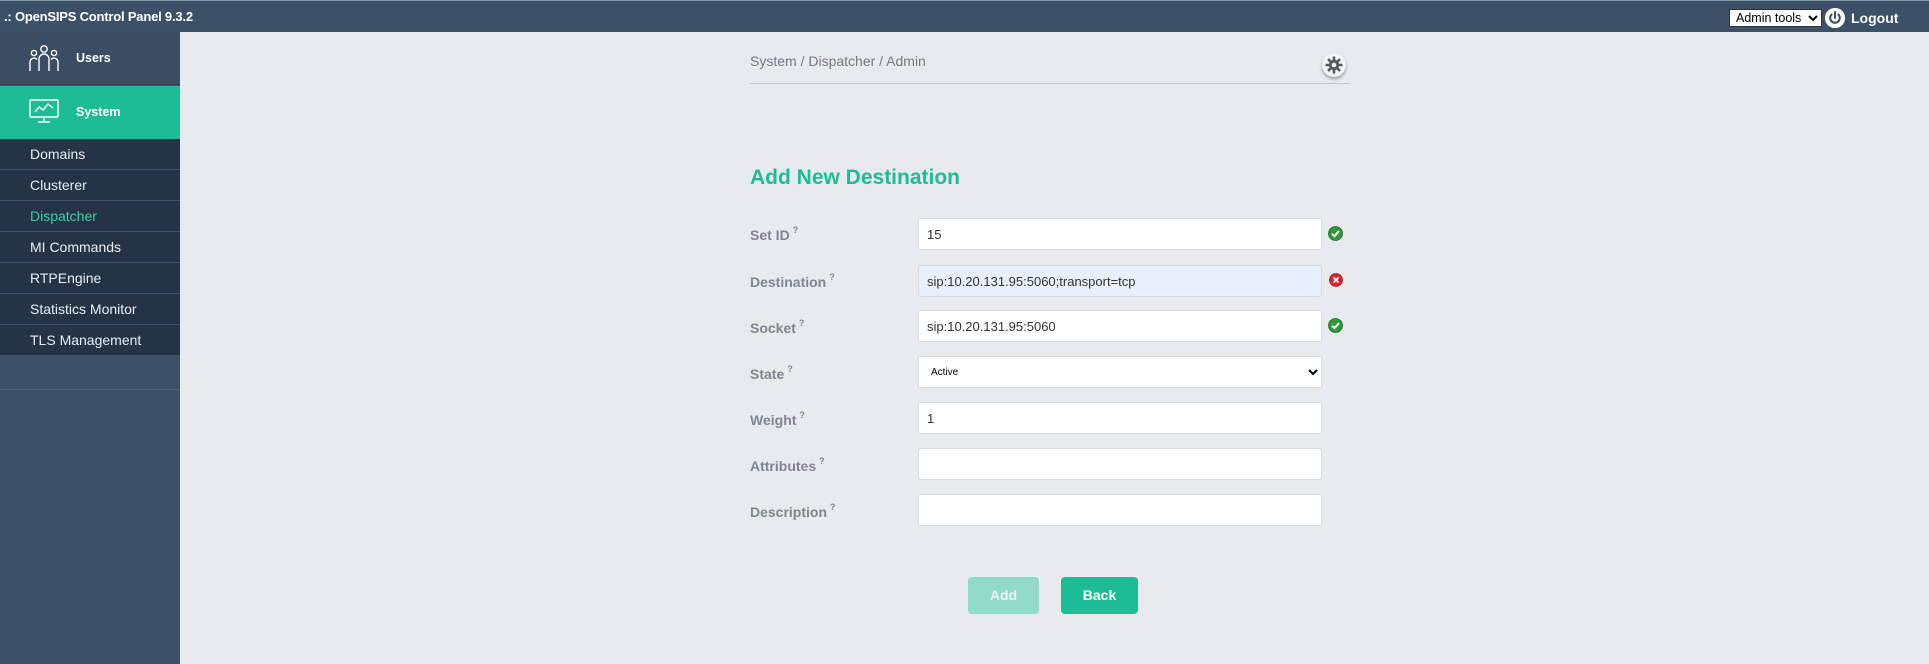 The height and width of the screenshot is (664, 1929). What do you see at coordinates (777, 327) in the screenshot?
I see `socket-label: Socket?` at bounding box center [777, 327].